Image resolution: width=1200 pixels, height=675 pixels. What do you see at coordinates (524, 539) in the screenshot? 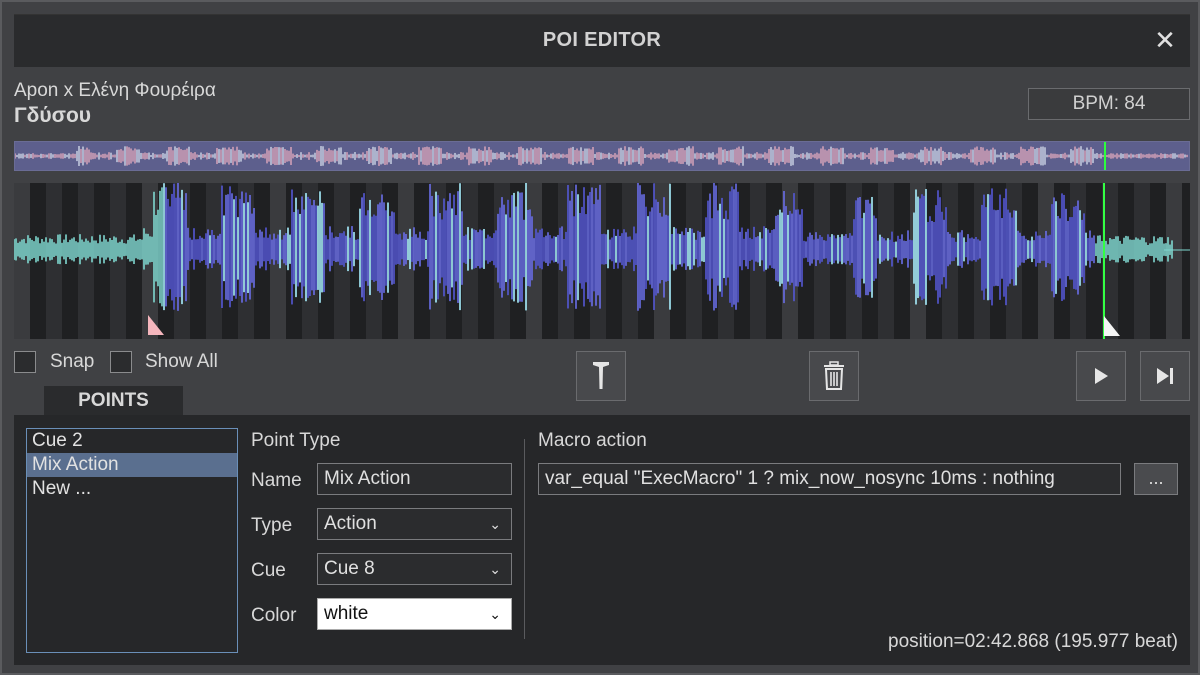
I see `panel-divider` at bounding box center [524, 539].